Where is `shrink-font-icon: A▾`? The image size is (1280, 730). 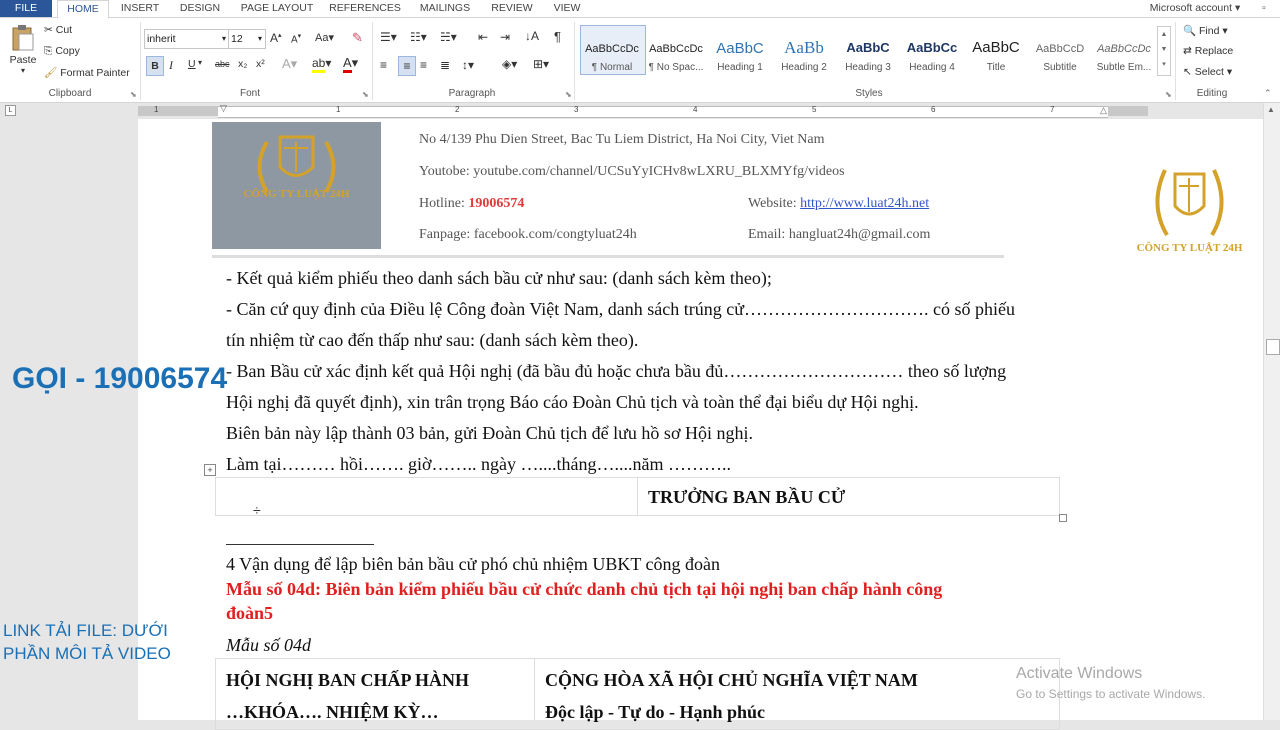 shrink-font-icon: A▾ is located at coordinates (296, 38).